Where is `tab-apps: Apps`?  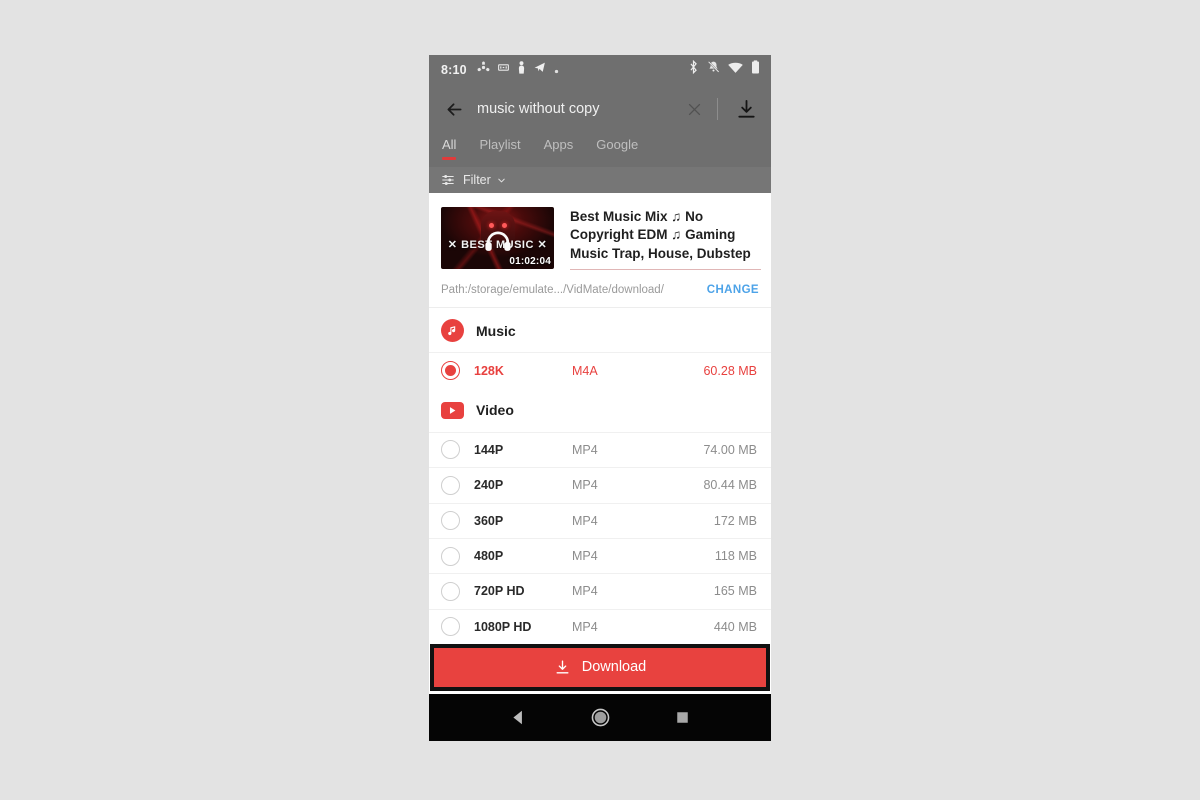
tab-apps: Apps is located at coordinates (559, 150).